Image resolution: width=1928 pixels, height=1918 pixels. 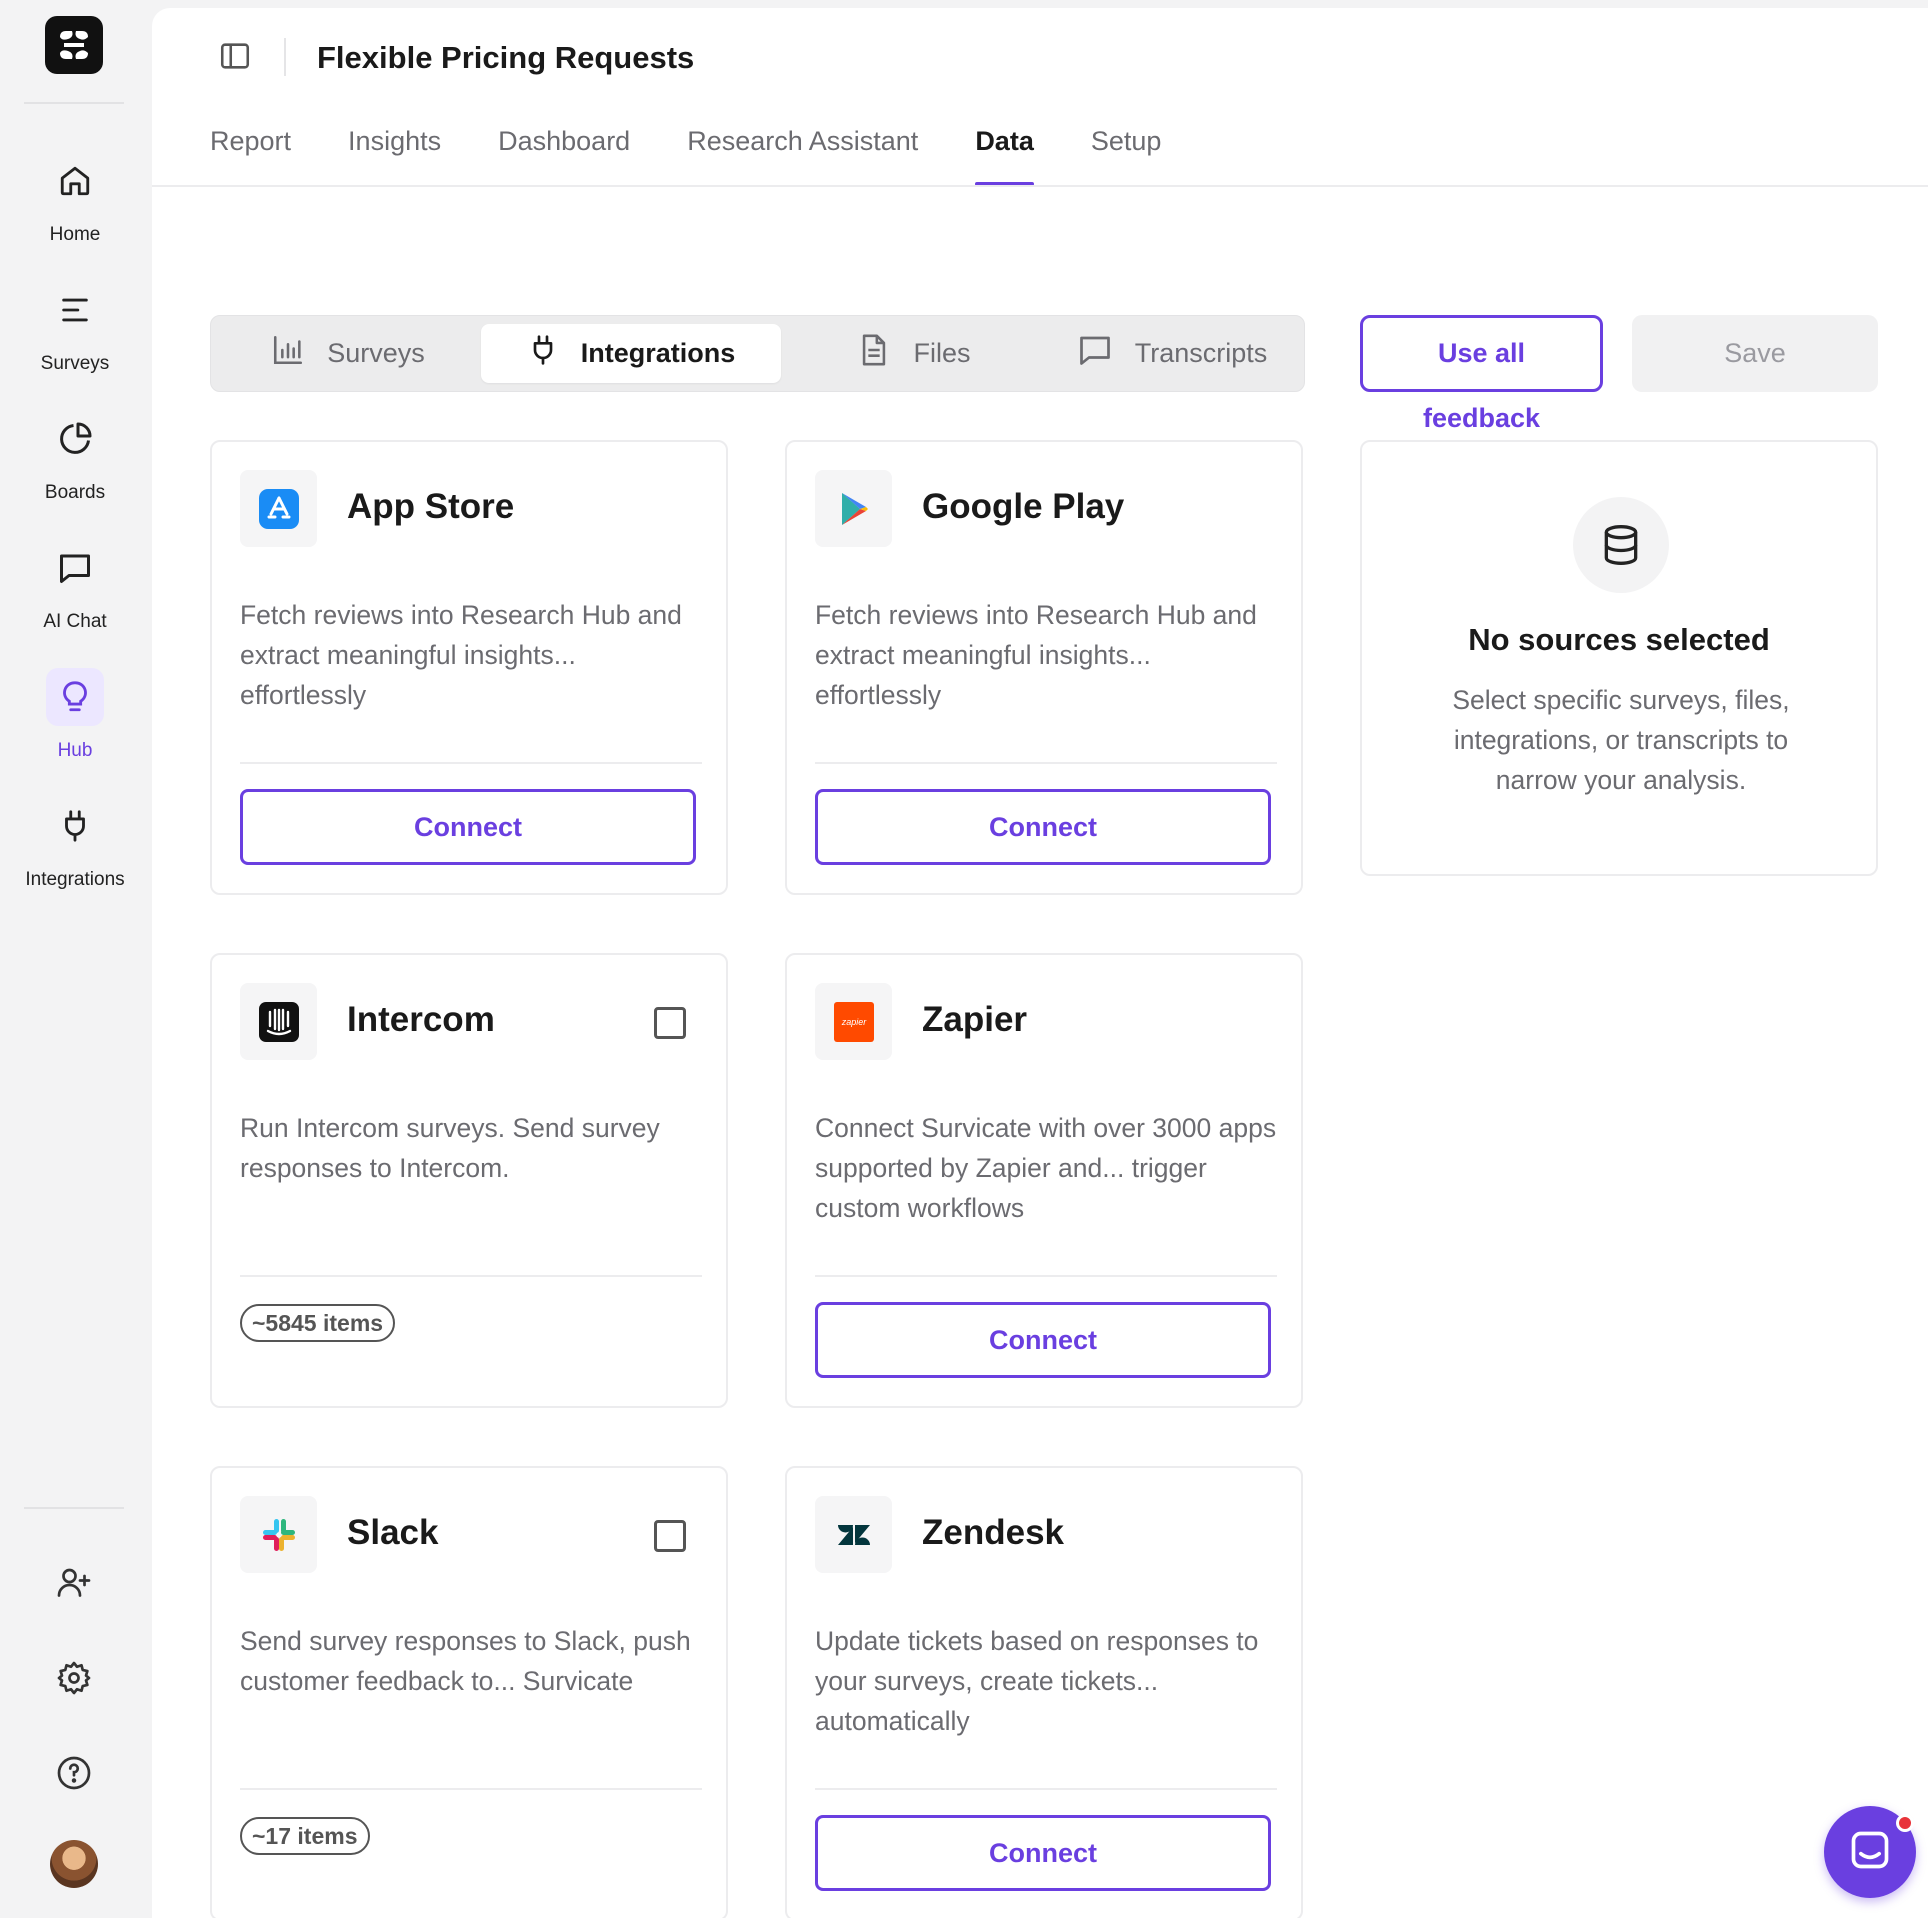 I want to click on file-icon, so click(x=874, y=353).